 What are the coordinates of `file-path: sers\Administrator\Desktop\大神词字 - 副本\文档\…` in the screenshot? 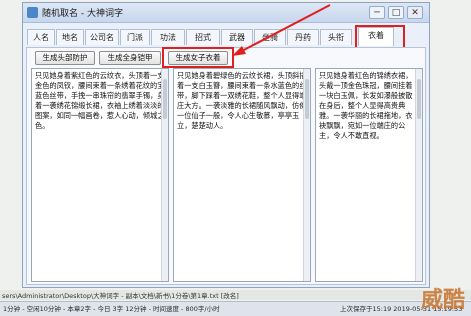 It's located at (235, 295).